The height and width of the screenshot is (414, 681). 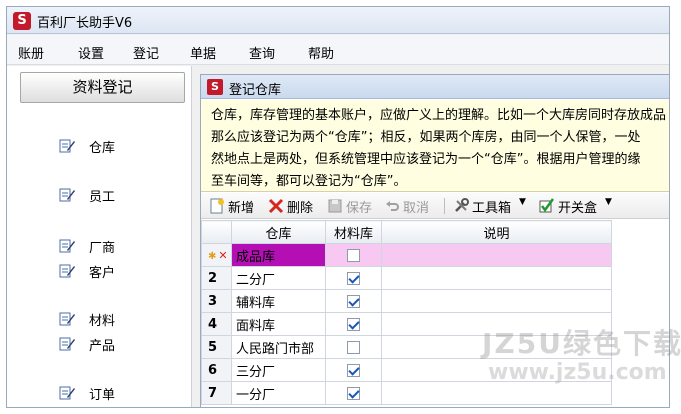 I want to click on info-line: 至车间等，都可以登记为“仓库”。, so click(x=309, y=181).